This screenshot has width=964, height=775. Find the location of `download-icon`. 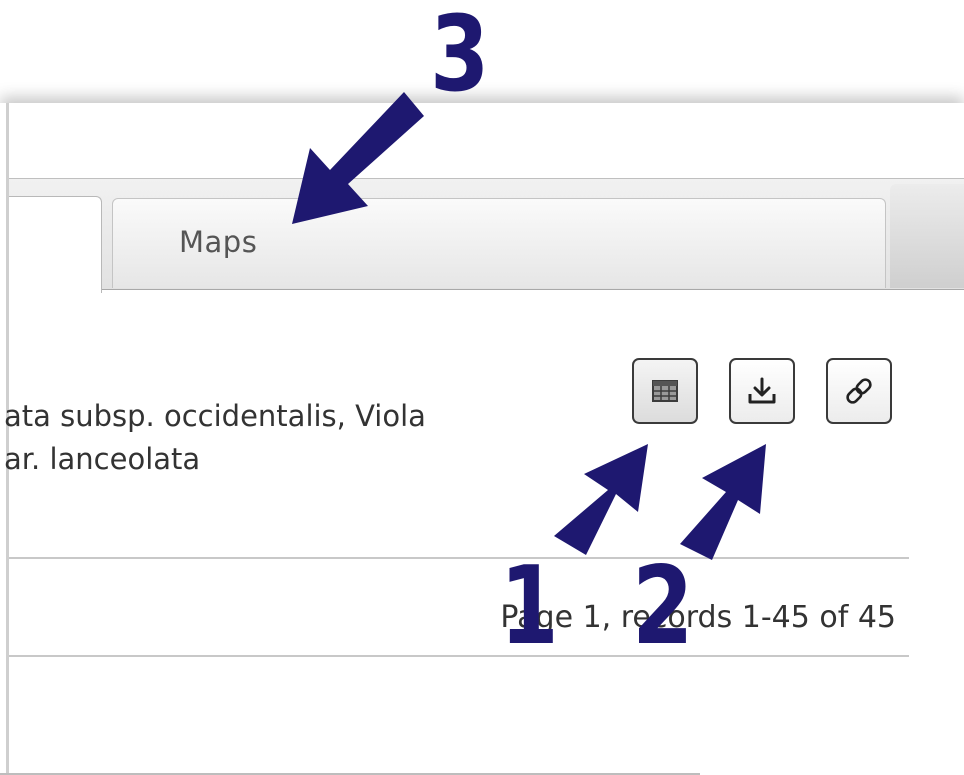

download-icon is located at coordinates (762, 390).